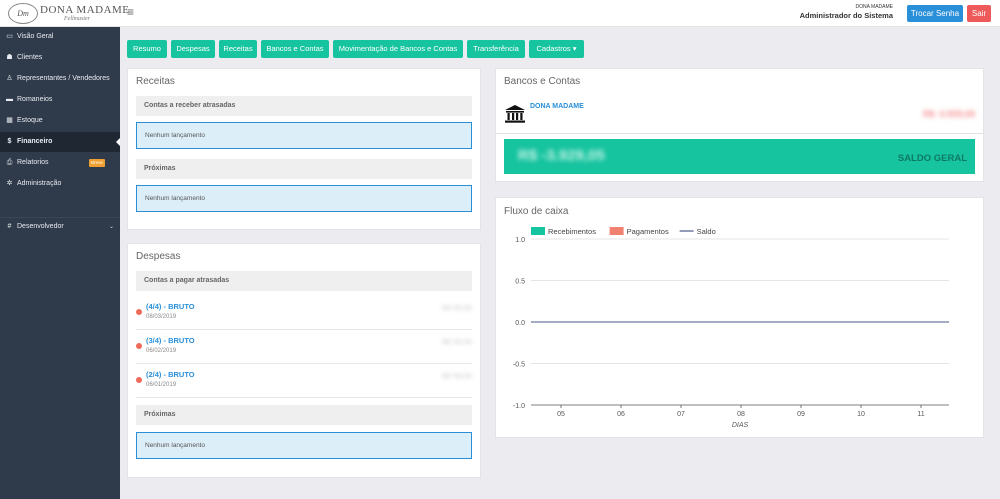 Image resolution: width=1000 pixels, height=499 pixels. I want to click on y-tick-label: 0.5, so click(520, 282).